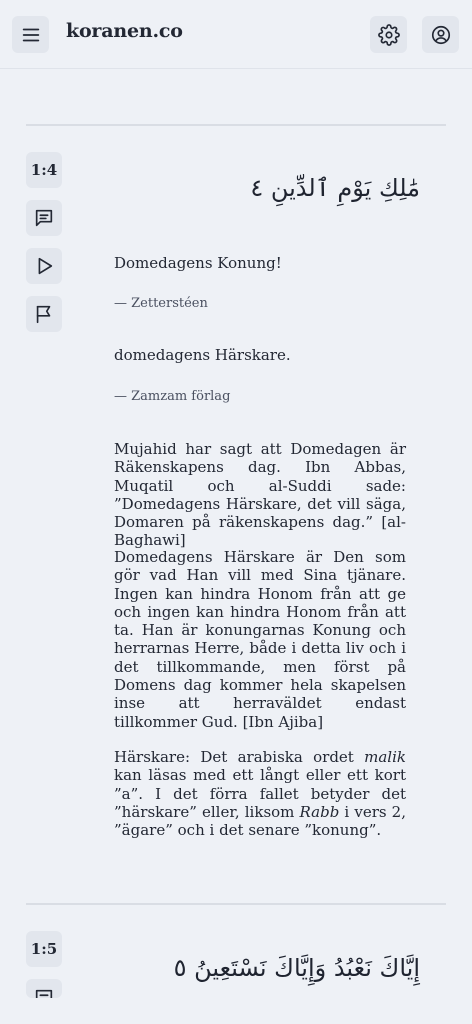 This screenshot has height=1024, width=472. I want to click on arabic-term: Rabb, so click(319, 811).